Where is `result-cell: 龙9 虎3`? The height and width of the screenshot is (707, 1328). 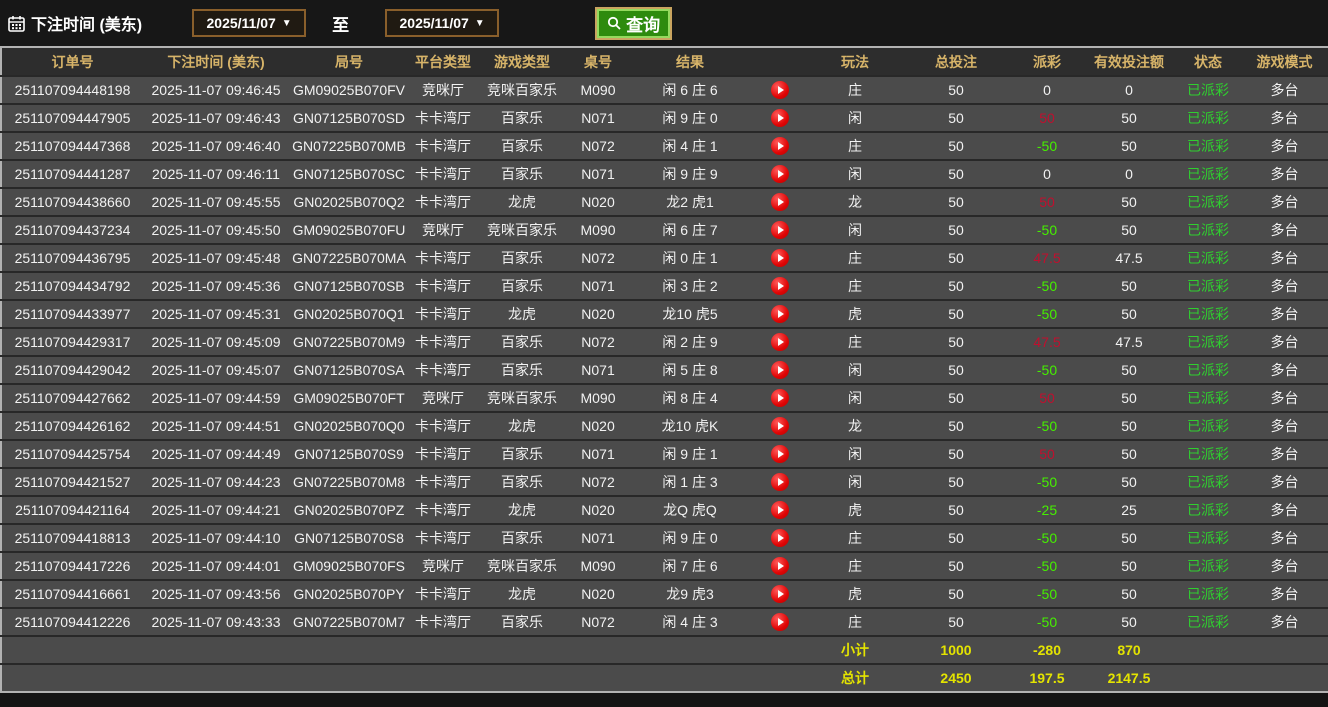
result-cell: 龙9 虎3 is located at coordinates (690, 594).